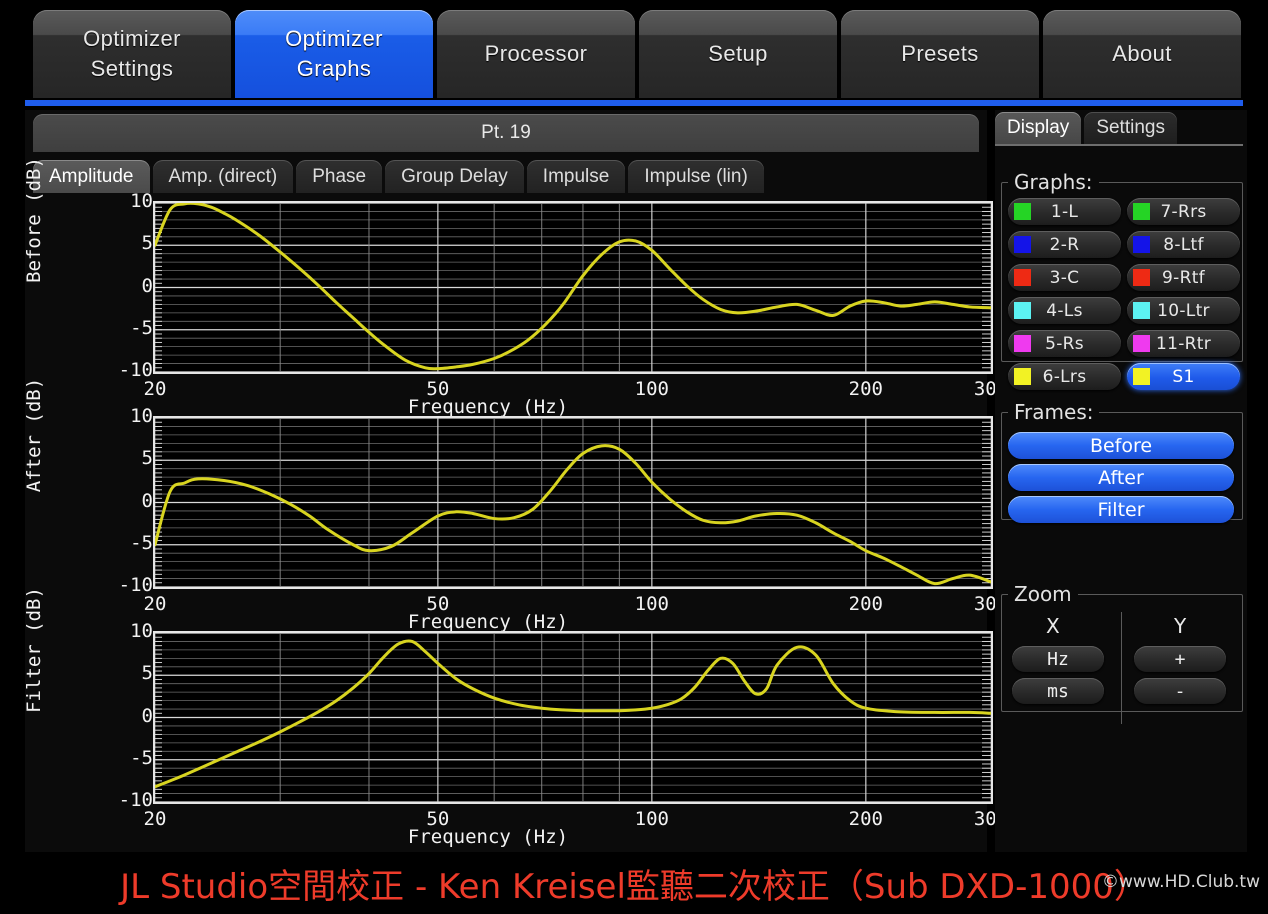 The height and width of the screenshot is (914, 1268). What do you see at coordinates (132, 68) in the screenshot?
I see `top-tab-label-line2: Settings` at bounding box center [132, 68].